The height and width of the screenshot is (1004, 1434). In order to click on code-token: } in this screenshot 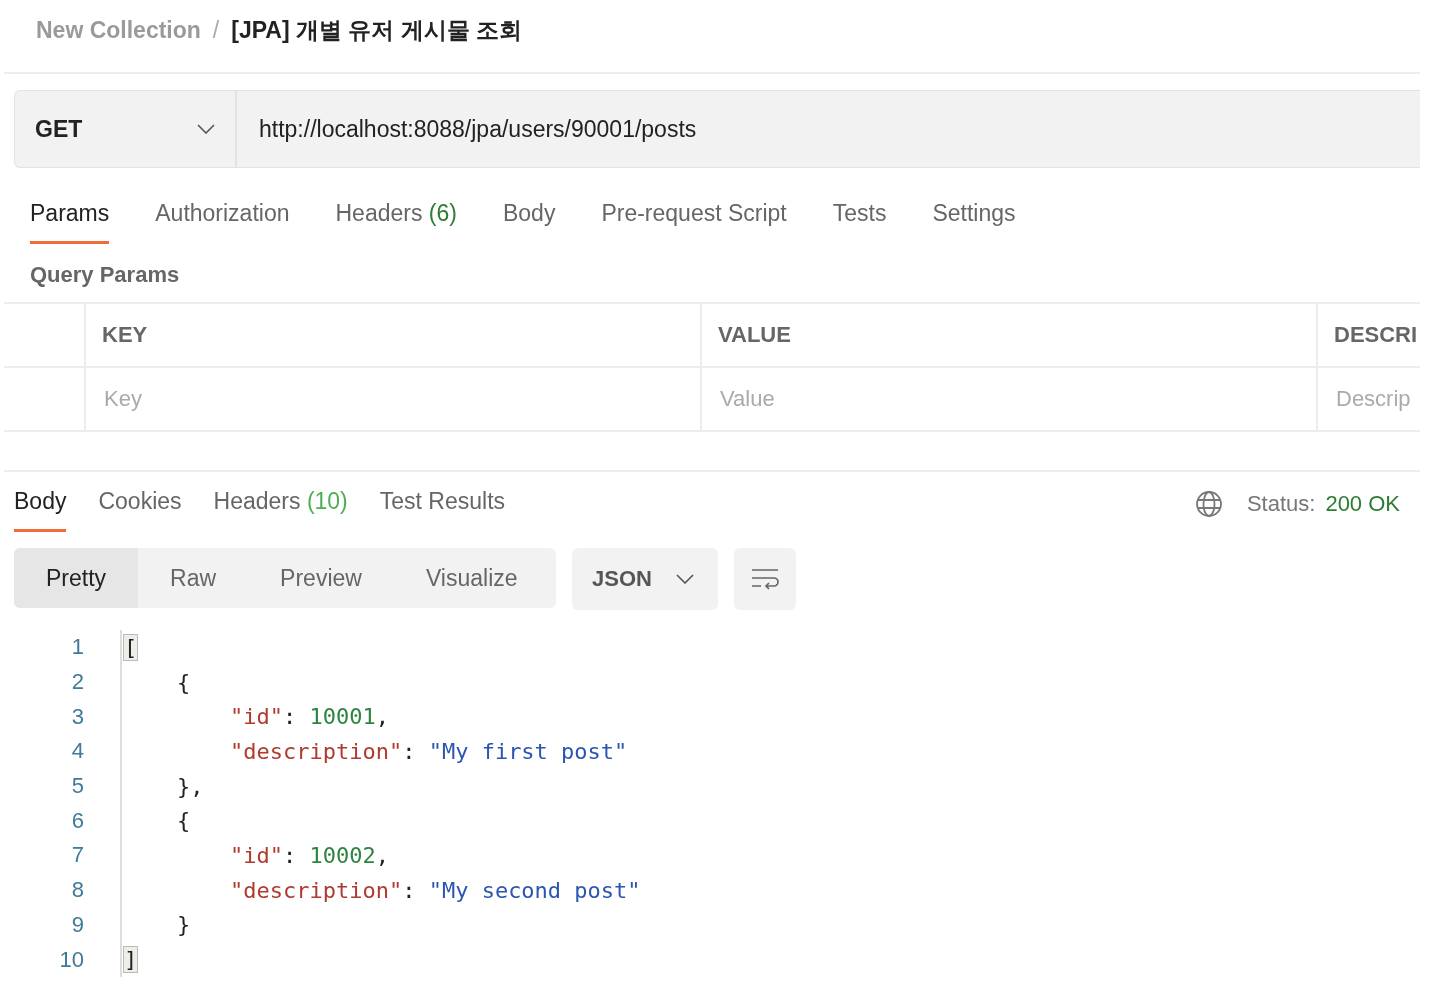, I will do `click(183, 925)`.